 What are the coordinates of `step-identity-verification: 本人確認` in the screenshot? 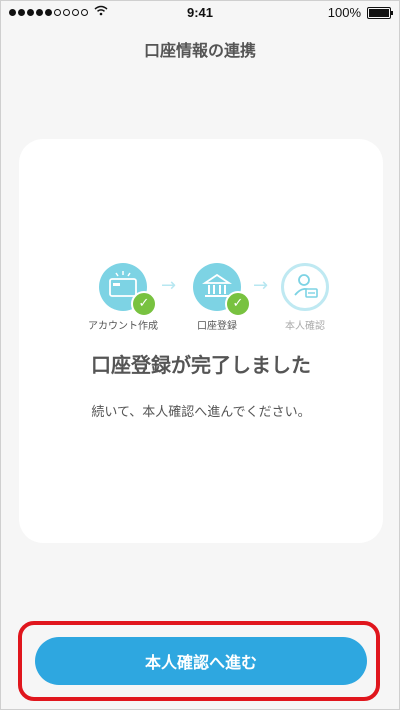 It's located at (305, 297).